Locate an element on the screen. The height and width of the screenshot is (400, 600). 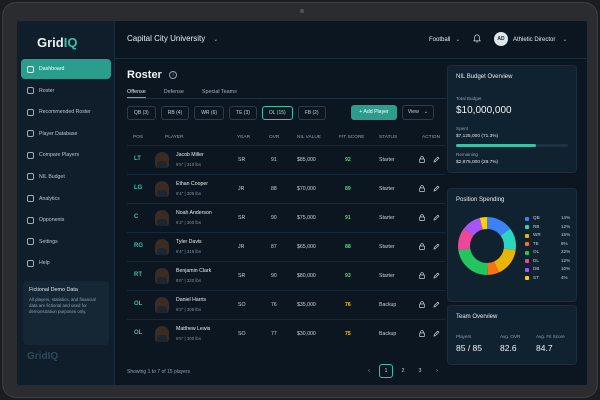
page-button: 3 is located at coordinates (420, 371).